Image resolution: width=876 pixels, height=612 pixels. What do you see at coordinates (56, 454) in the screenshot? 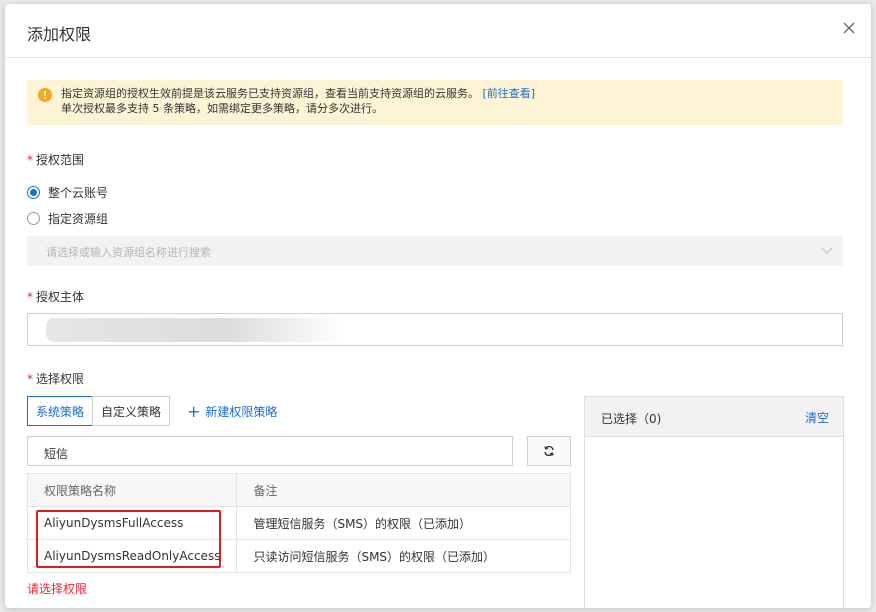
I see `policy-search-value: 短信` at bounding box center [56, 454].